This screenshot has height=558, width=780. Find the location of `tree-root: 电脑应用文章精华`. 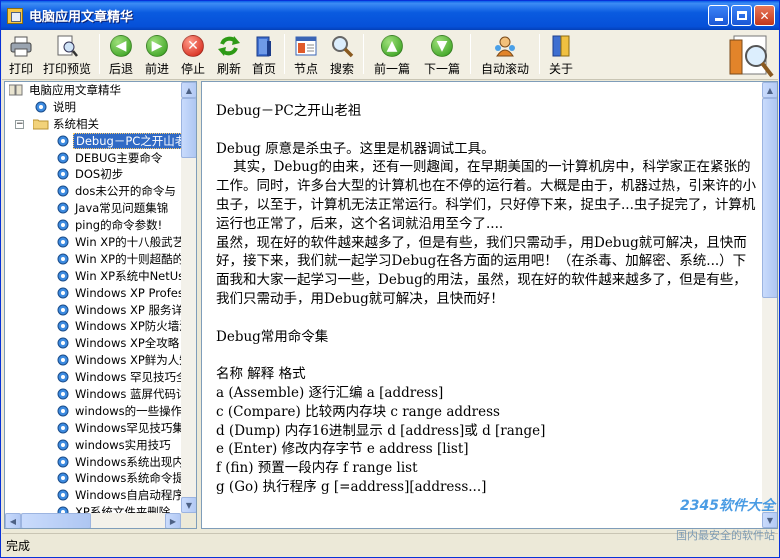

tree-root: 电脑应用文章精华 is located at coordinates (93, 90).